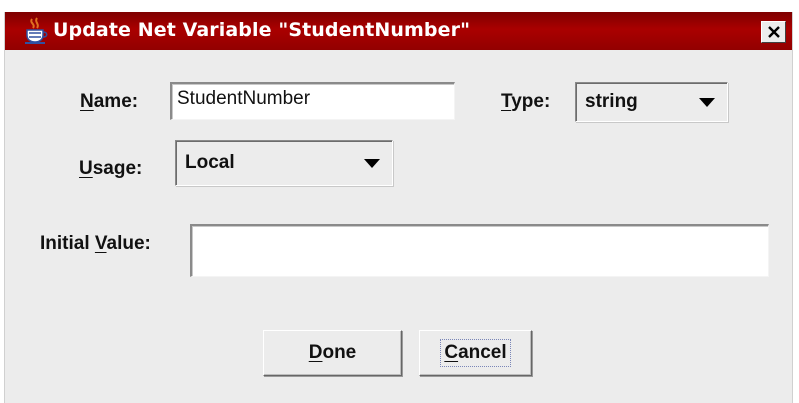 The width and height of the screenshot is (799, 403). Describe the element at coordinates (479, 250) in the screenshot. I see `initial-value-field` at that location.